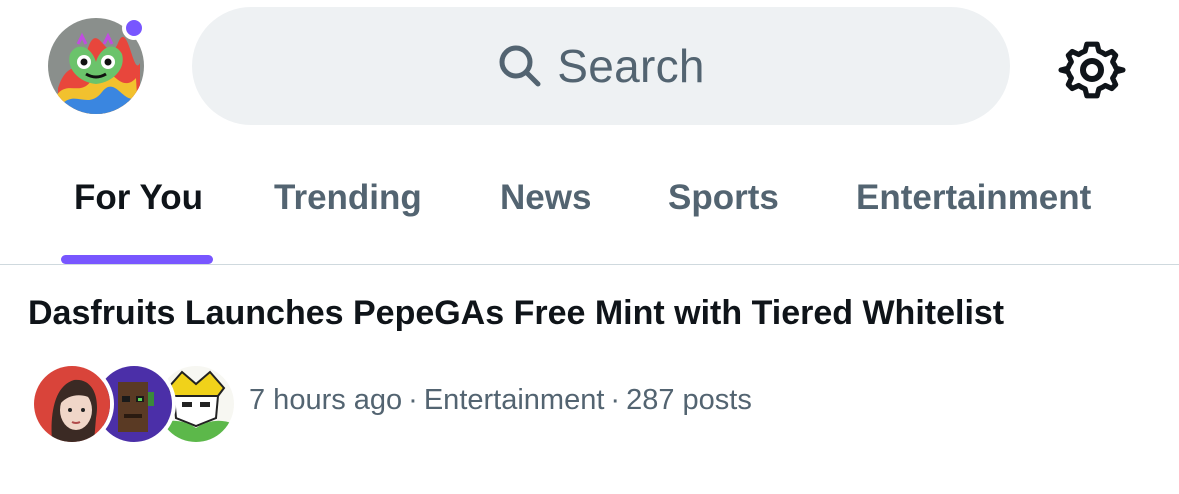  What do you see at coordinates (723, 197) in the screenshot?
I see `tab-label: Sports` at bounding box center [723, 197].